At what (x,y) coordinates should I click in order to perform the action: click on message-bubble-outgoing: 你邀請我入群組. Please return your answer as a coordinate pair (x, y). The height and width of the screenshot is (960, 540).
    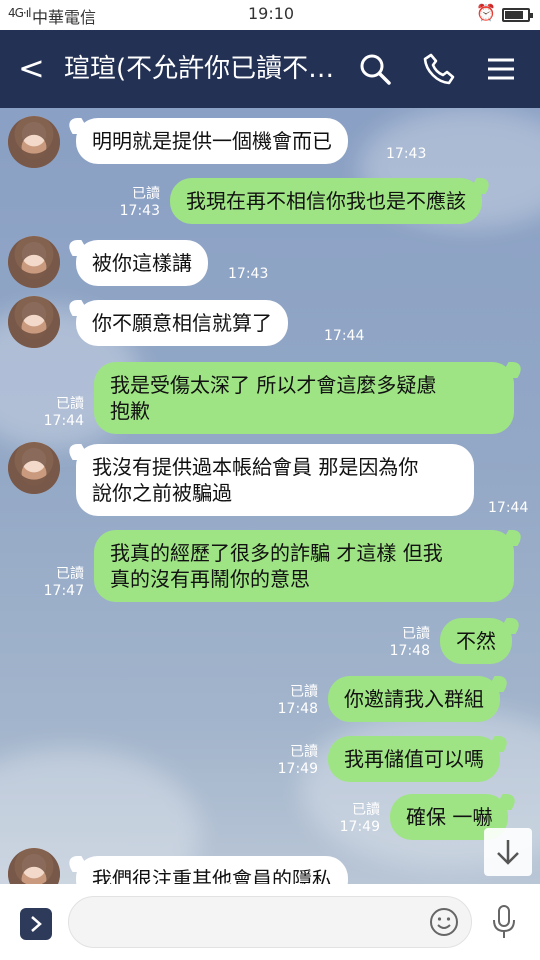
    Looking at the image, I should click on (414, 699).